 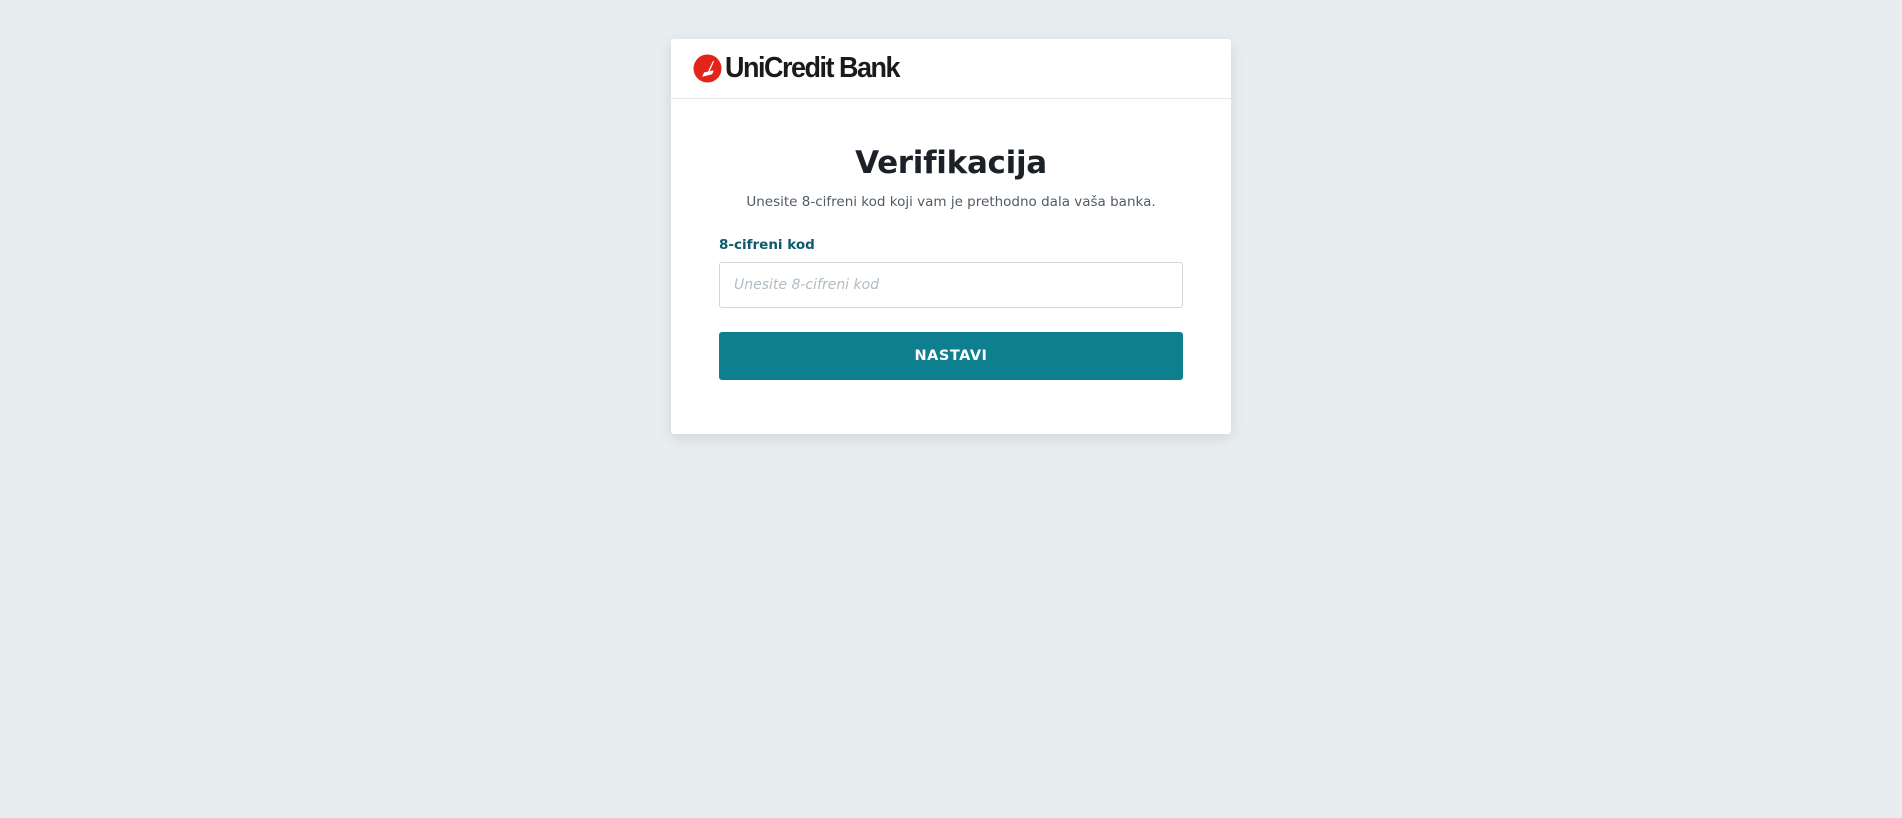 I want to click on logo-text: UniCredit Bank, so click(x=812, y=68).